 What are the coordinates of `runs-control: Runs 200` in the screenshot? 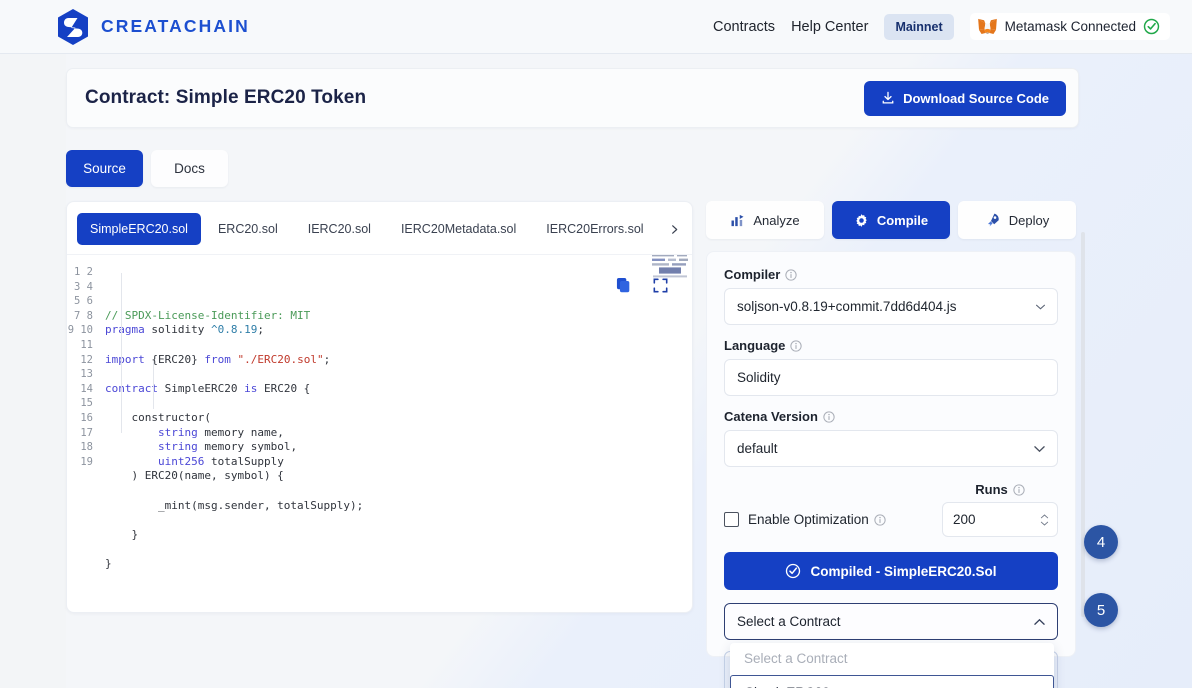 It's located at (1000, 509).